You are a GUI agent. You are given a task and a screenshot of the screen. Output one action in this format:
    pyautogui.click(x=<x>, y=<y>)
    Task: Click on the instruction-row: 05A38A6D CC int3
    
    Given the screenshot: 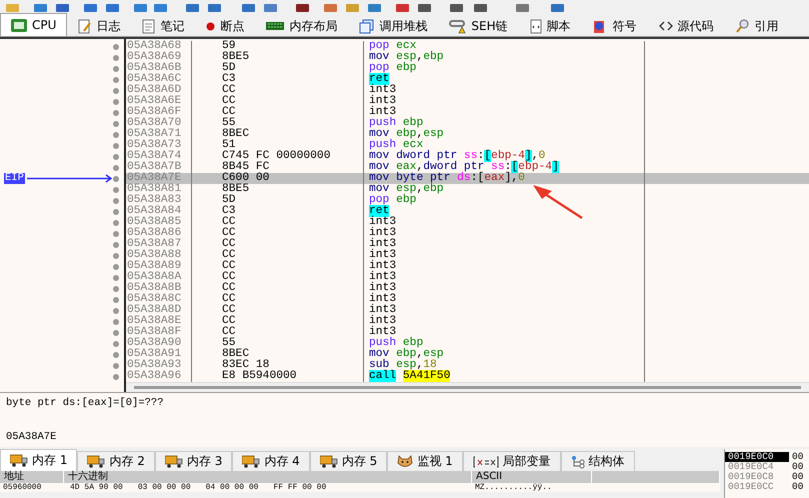 What is the action you would take?
    pyautogui.click(x=467, y=90)
    